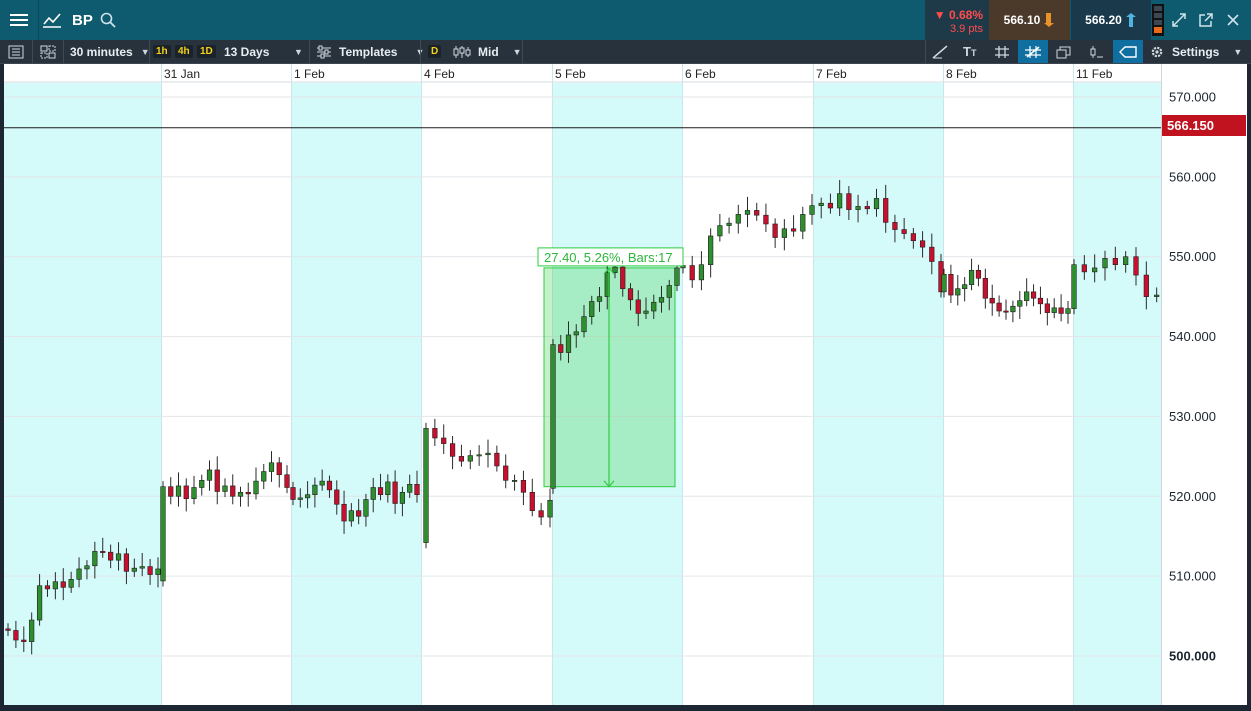 Image resolution: width=1251 pixels, height=711 pixels. Describe the element at coordinates (247, 51) in the screenshot. I see `range-label: 13 Days` at that location.